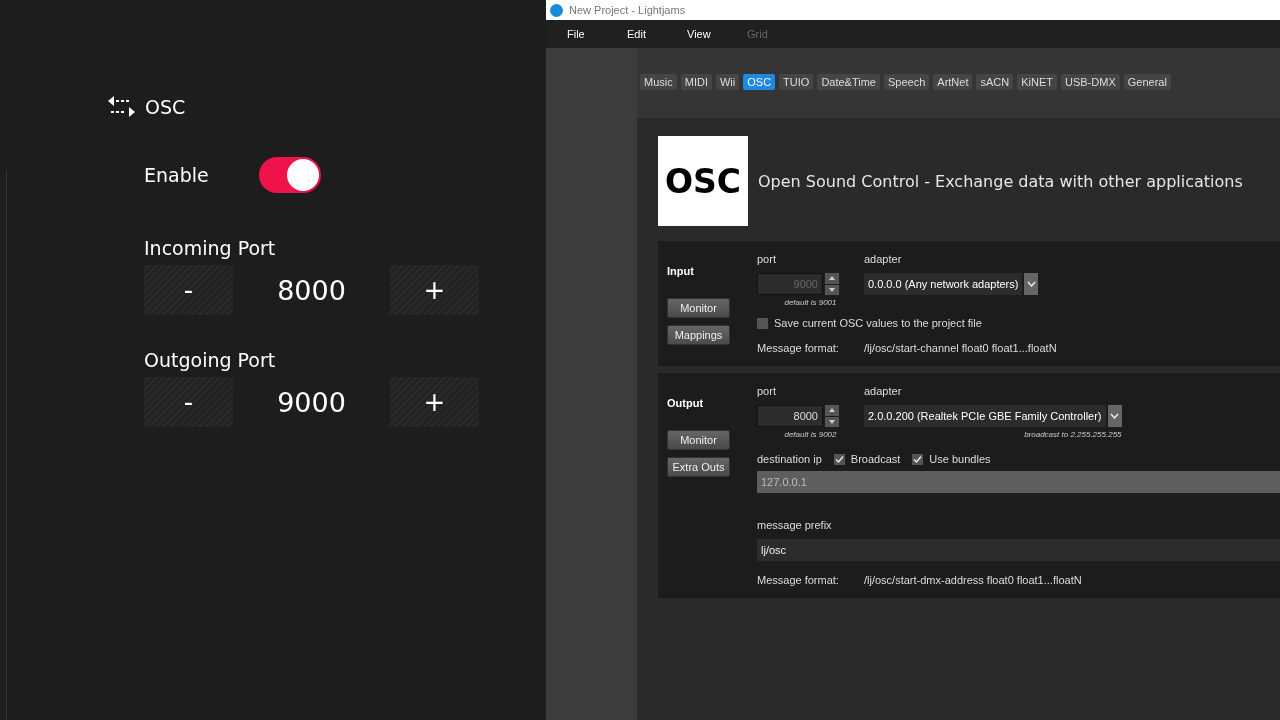 This screenshot has height=720, width=1280. Describe the element at coordinates (681, 271) in the screenshot. I see `section-heading: Input` at that location.